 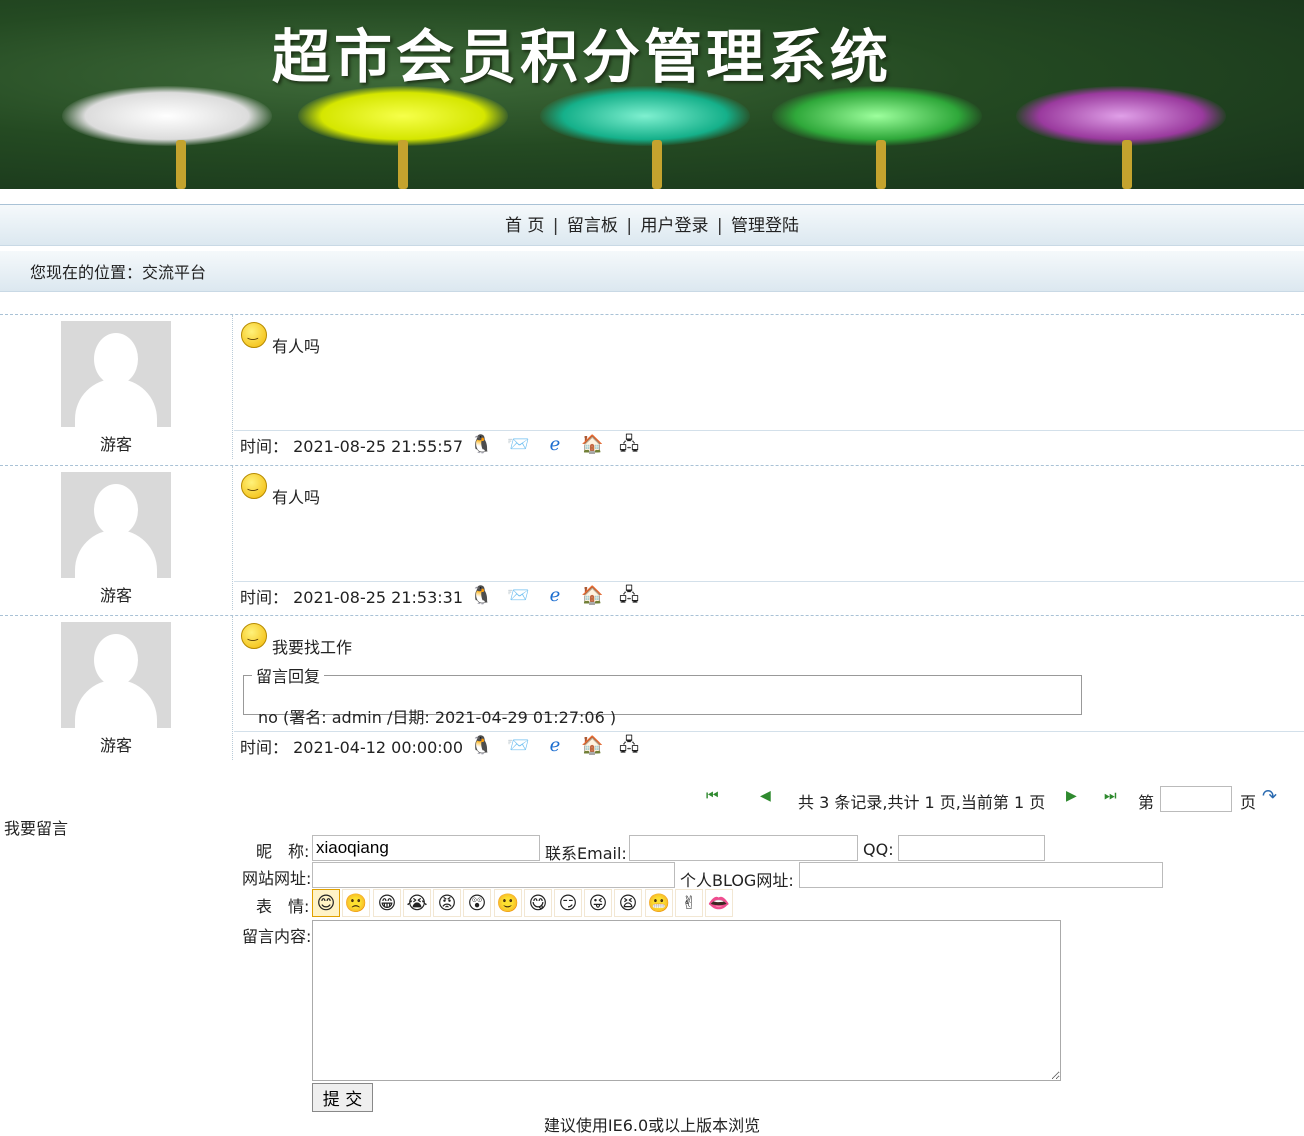 I want to click on face-smile-icon: 😊, so click(x=326, y=903).